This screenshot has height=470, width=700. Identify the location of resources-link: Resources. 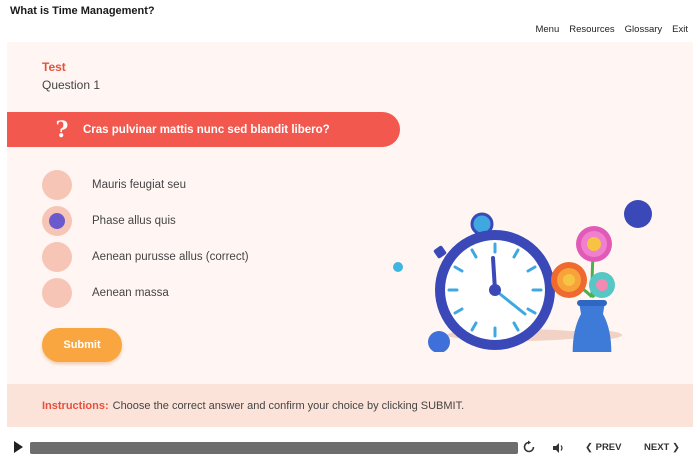
(591, 29).